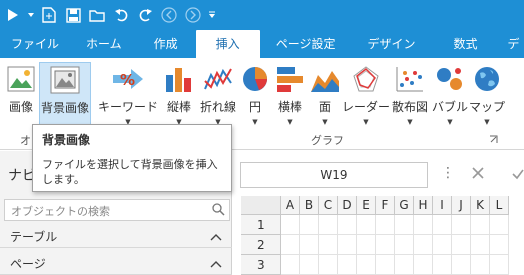  I want to click on undo-icon, so click(121, 15).